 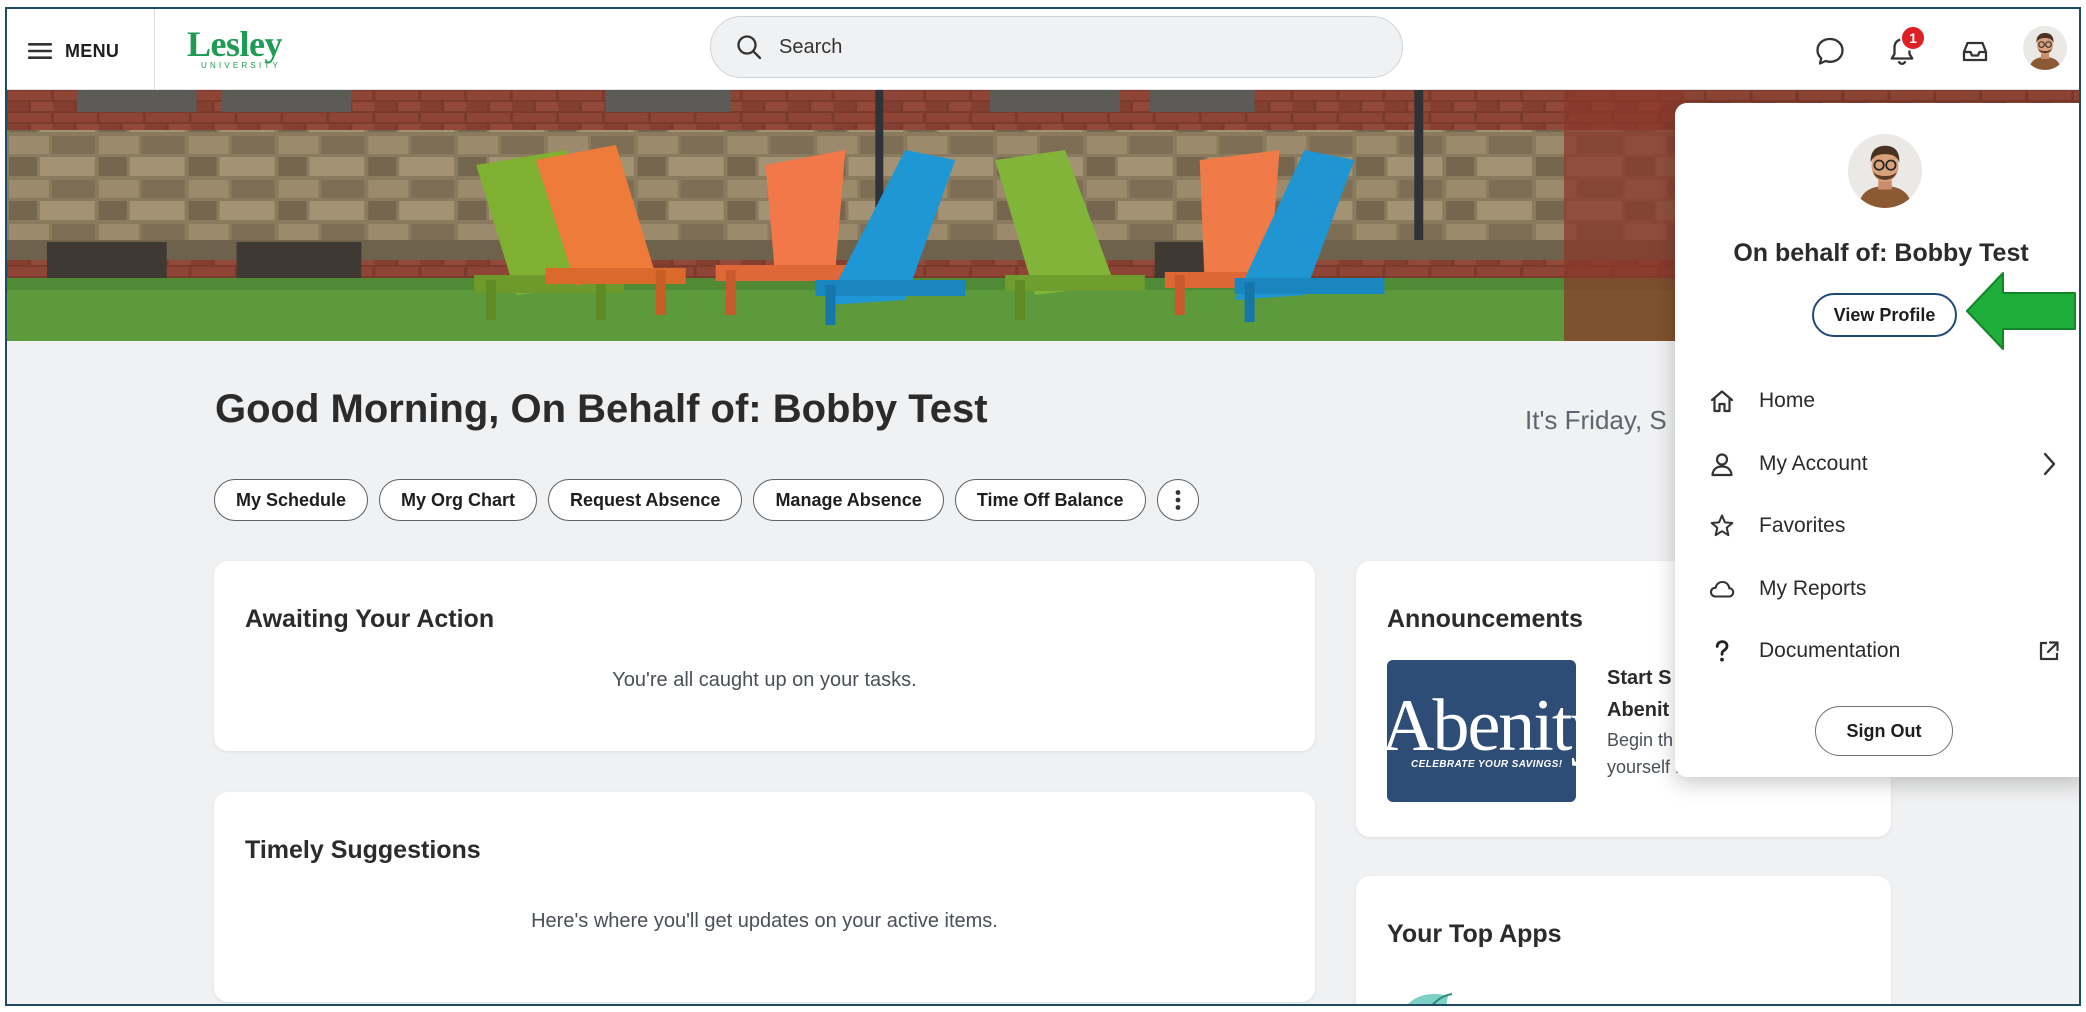 I want to click on awaiting-action-message: You're all caught up on your tasks., so click(x=764, y=680).